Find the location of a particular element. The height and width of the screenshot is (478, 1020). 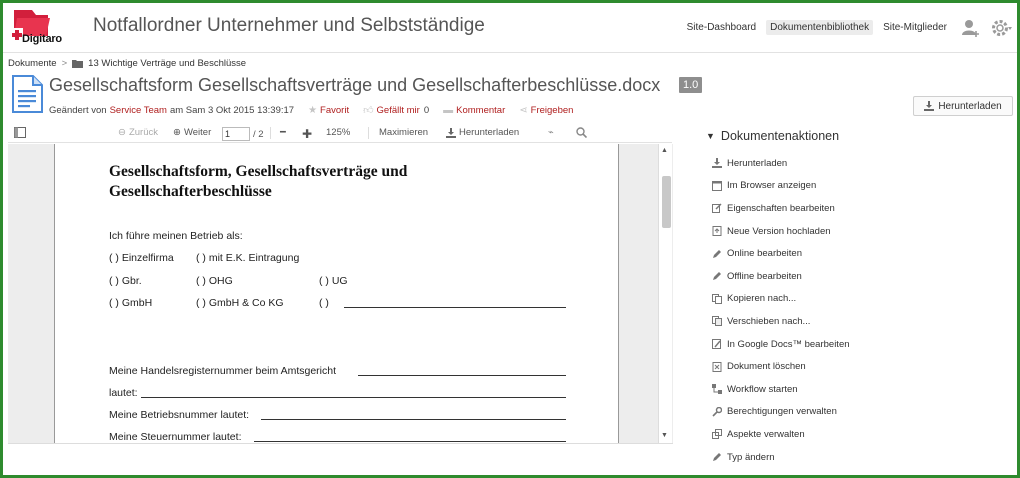

modified-prefix: Geändert von is located at coordinates (78, 110).